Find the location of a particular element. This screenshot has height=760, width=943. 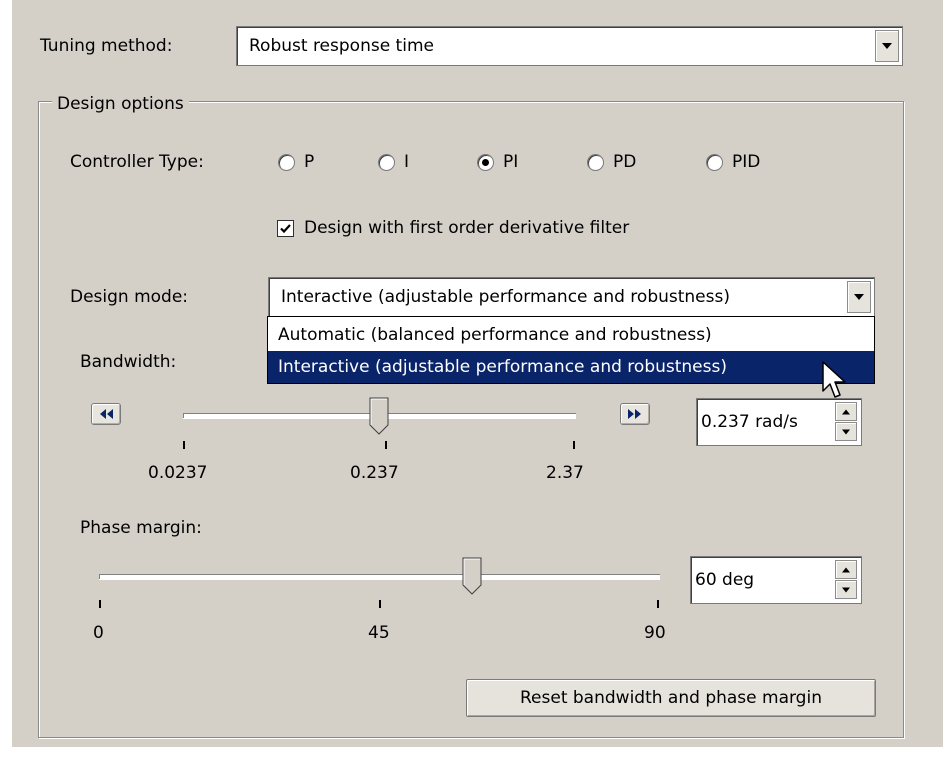

tuning-method-dropdown-button is located at coordinates (887, 46).